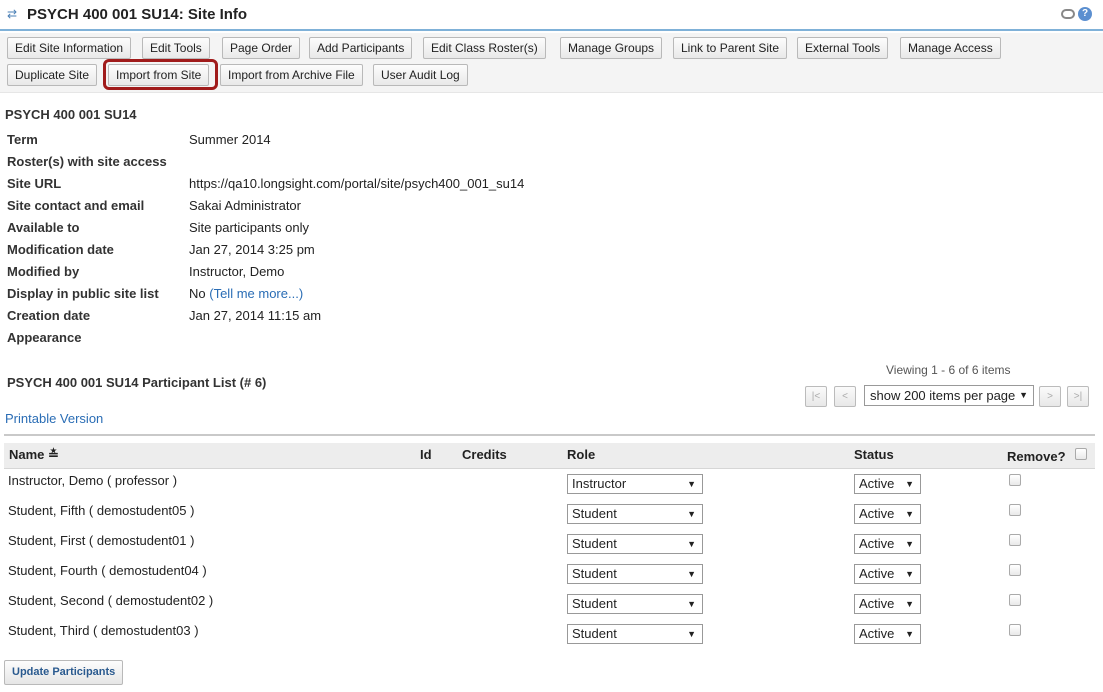 The image size is (1103, 692). I want to click on highlight-ring, so click(160, 74).